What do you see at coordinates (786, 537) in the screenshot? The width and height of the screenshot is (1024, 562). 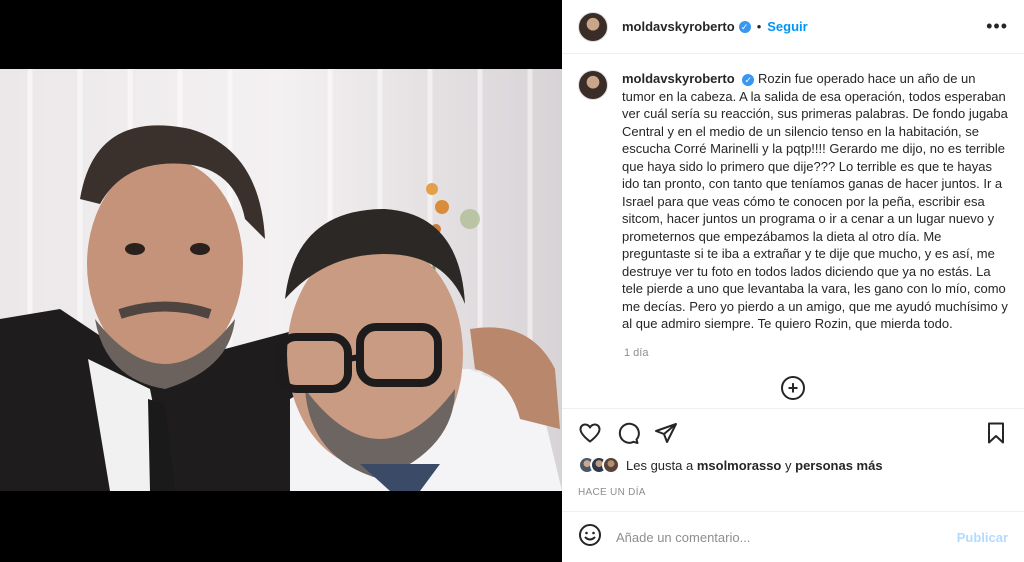 I see `comment-input` at bounding box center [786, 537].